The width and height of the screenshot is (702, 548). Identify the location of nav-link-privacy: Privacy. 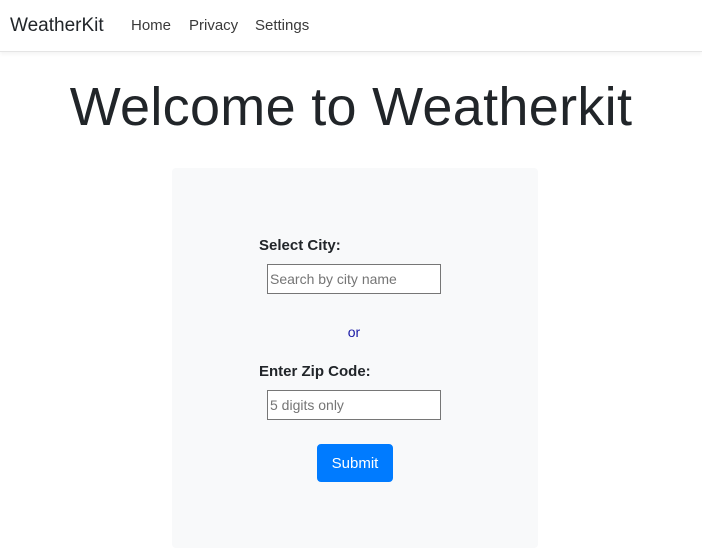
(213, 26).